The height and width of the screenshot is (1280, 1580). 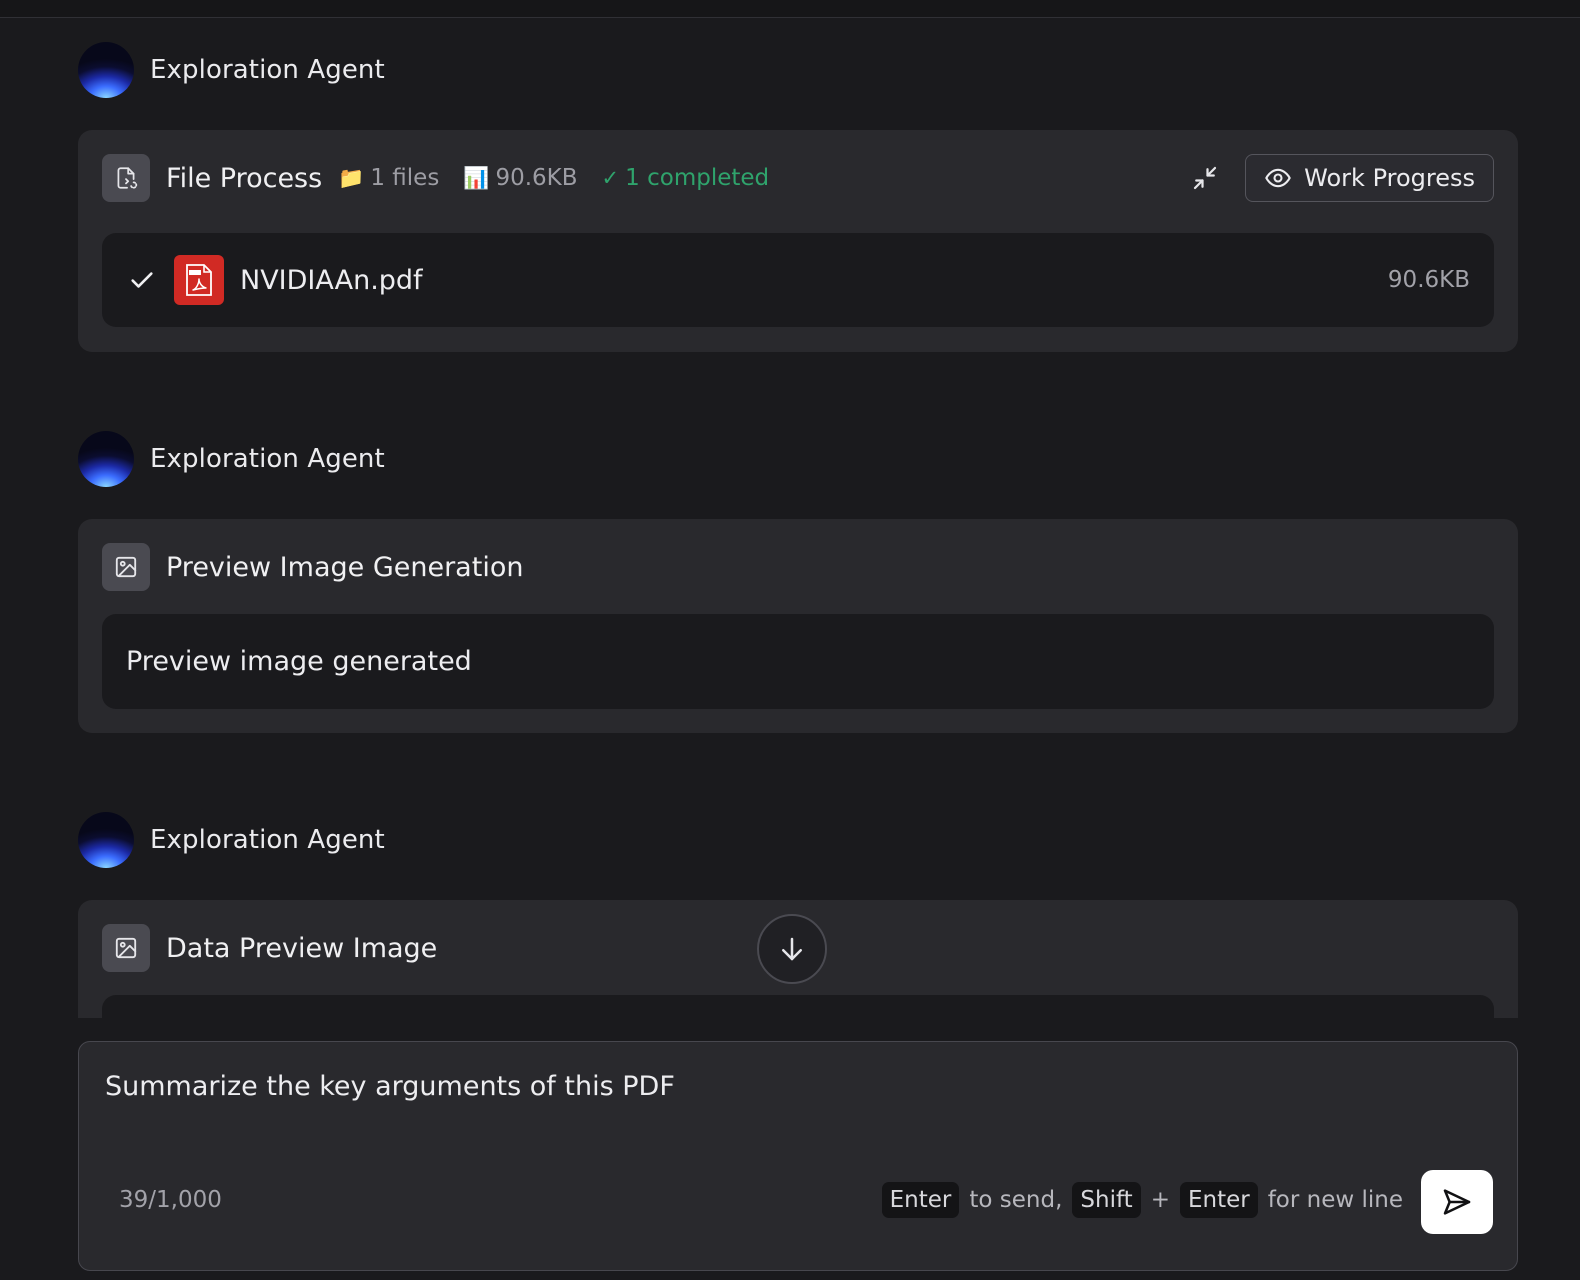 I want to click on arrow-down-icon, so click(x=792, y=949).